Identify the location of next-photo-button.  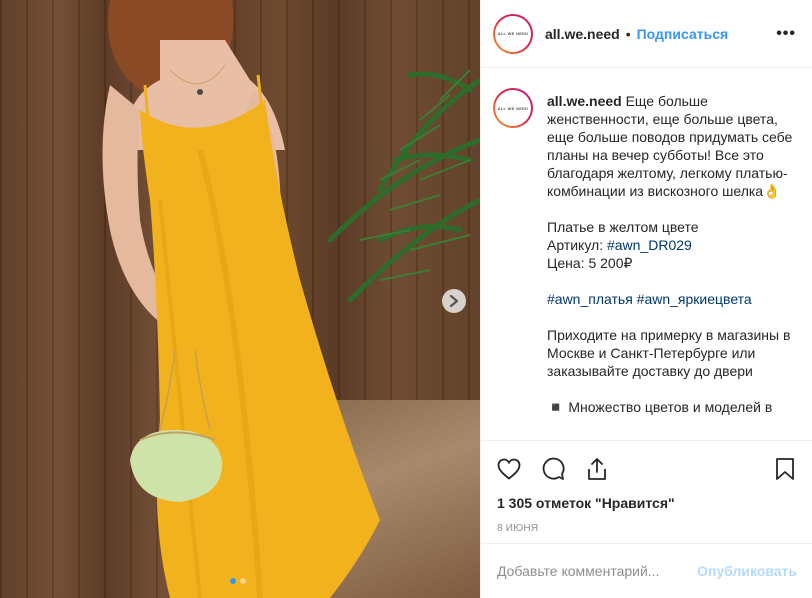
(454, 301).